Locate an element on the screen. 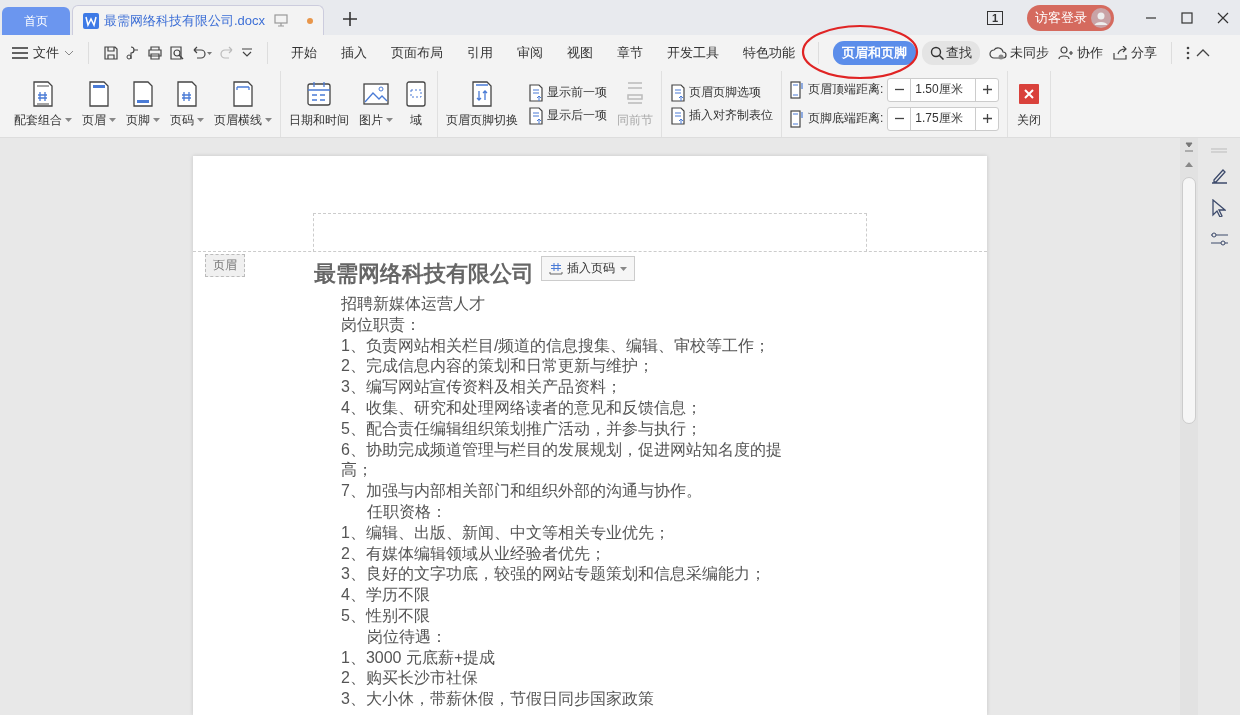 This screenshot has height=715, width=1240. ribbon-button: 域 is located at coordinates (416, 104).